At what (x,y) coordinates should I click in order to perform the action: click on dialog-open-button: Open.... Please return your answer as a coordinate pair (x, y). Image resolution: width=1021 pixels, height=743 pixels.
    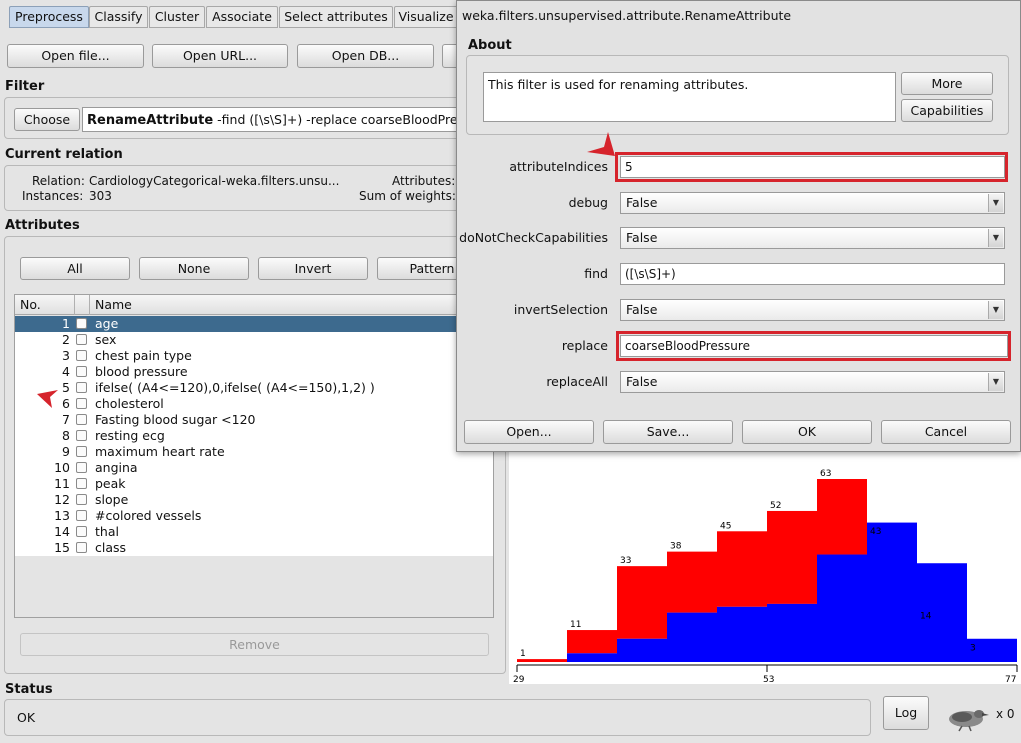
    Looking at the image, I should click on (529, 432).